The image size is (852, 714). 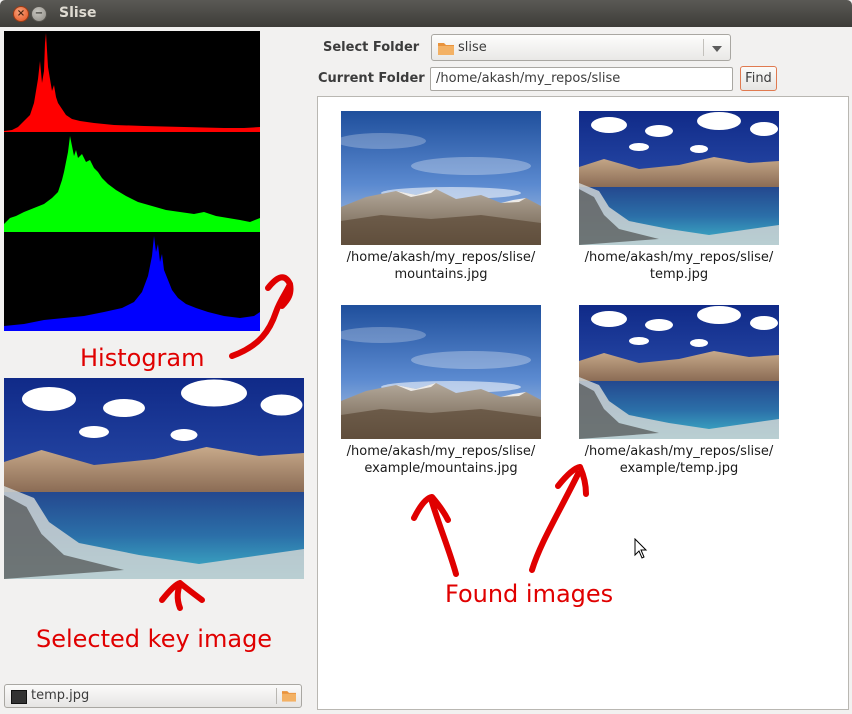 What do you see at coordinates (441, 257) in the screenshot?
I see `result-caption-1-line1: /home/akash/my_repos/slise/` at bounding box center [441, 257].